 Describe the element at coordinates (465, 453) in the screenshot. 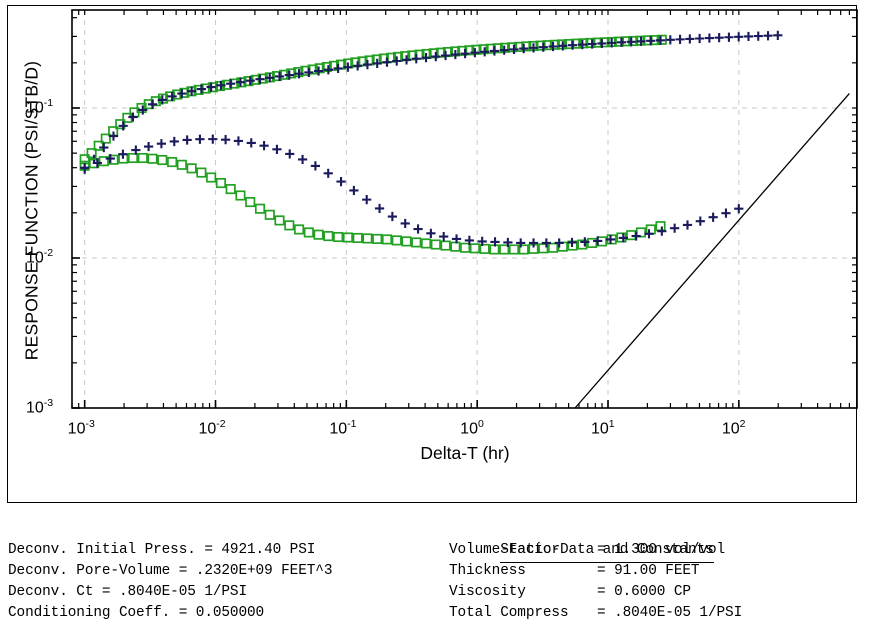

I see `x-axis-label: Delta-T (hr)` at that location.